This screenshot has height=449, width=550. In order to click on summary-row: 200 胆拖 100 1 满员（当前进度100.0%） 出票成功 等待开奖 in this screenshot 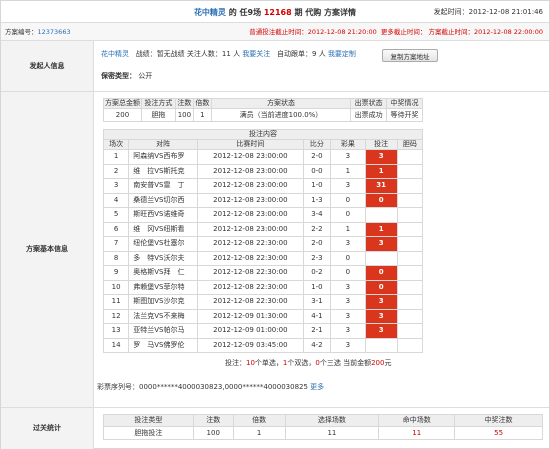, I will do `click(263, 115)`.